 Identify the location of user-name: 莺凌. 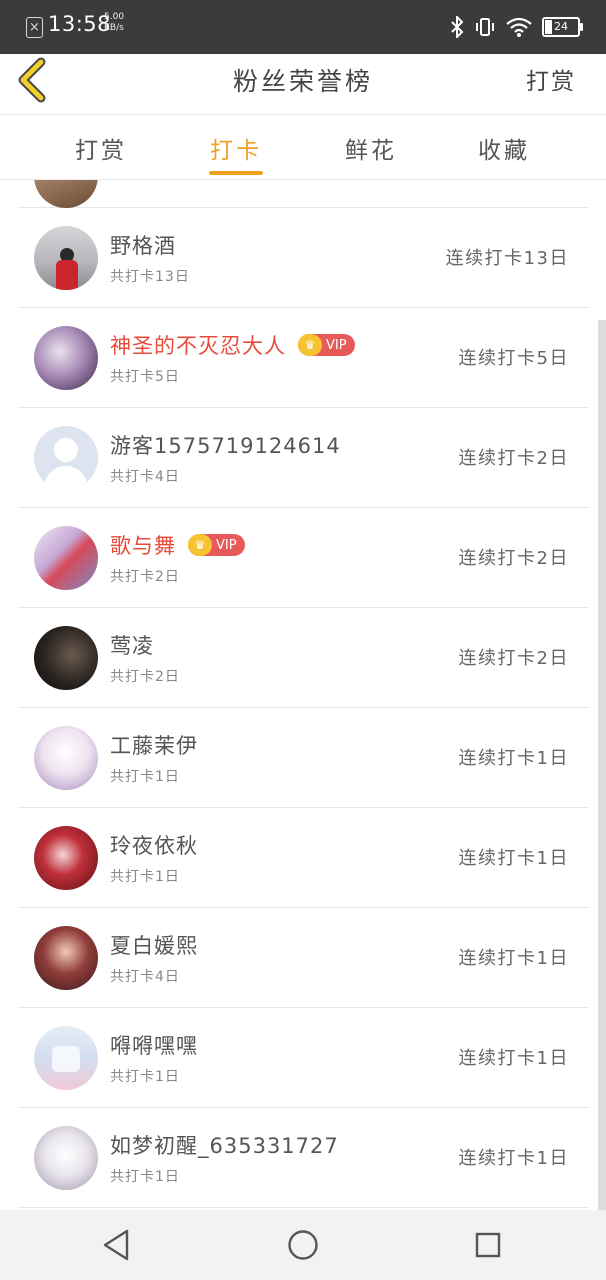
(132, 646).